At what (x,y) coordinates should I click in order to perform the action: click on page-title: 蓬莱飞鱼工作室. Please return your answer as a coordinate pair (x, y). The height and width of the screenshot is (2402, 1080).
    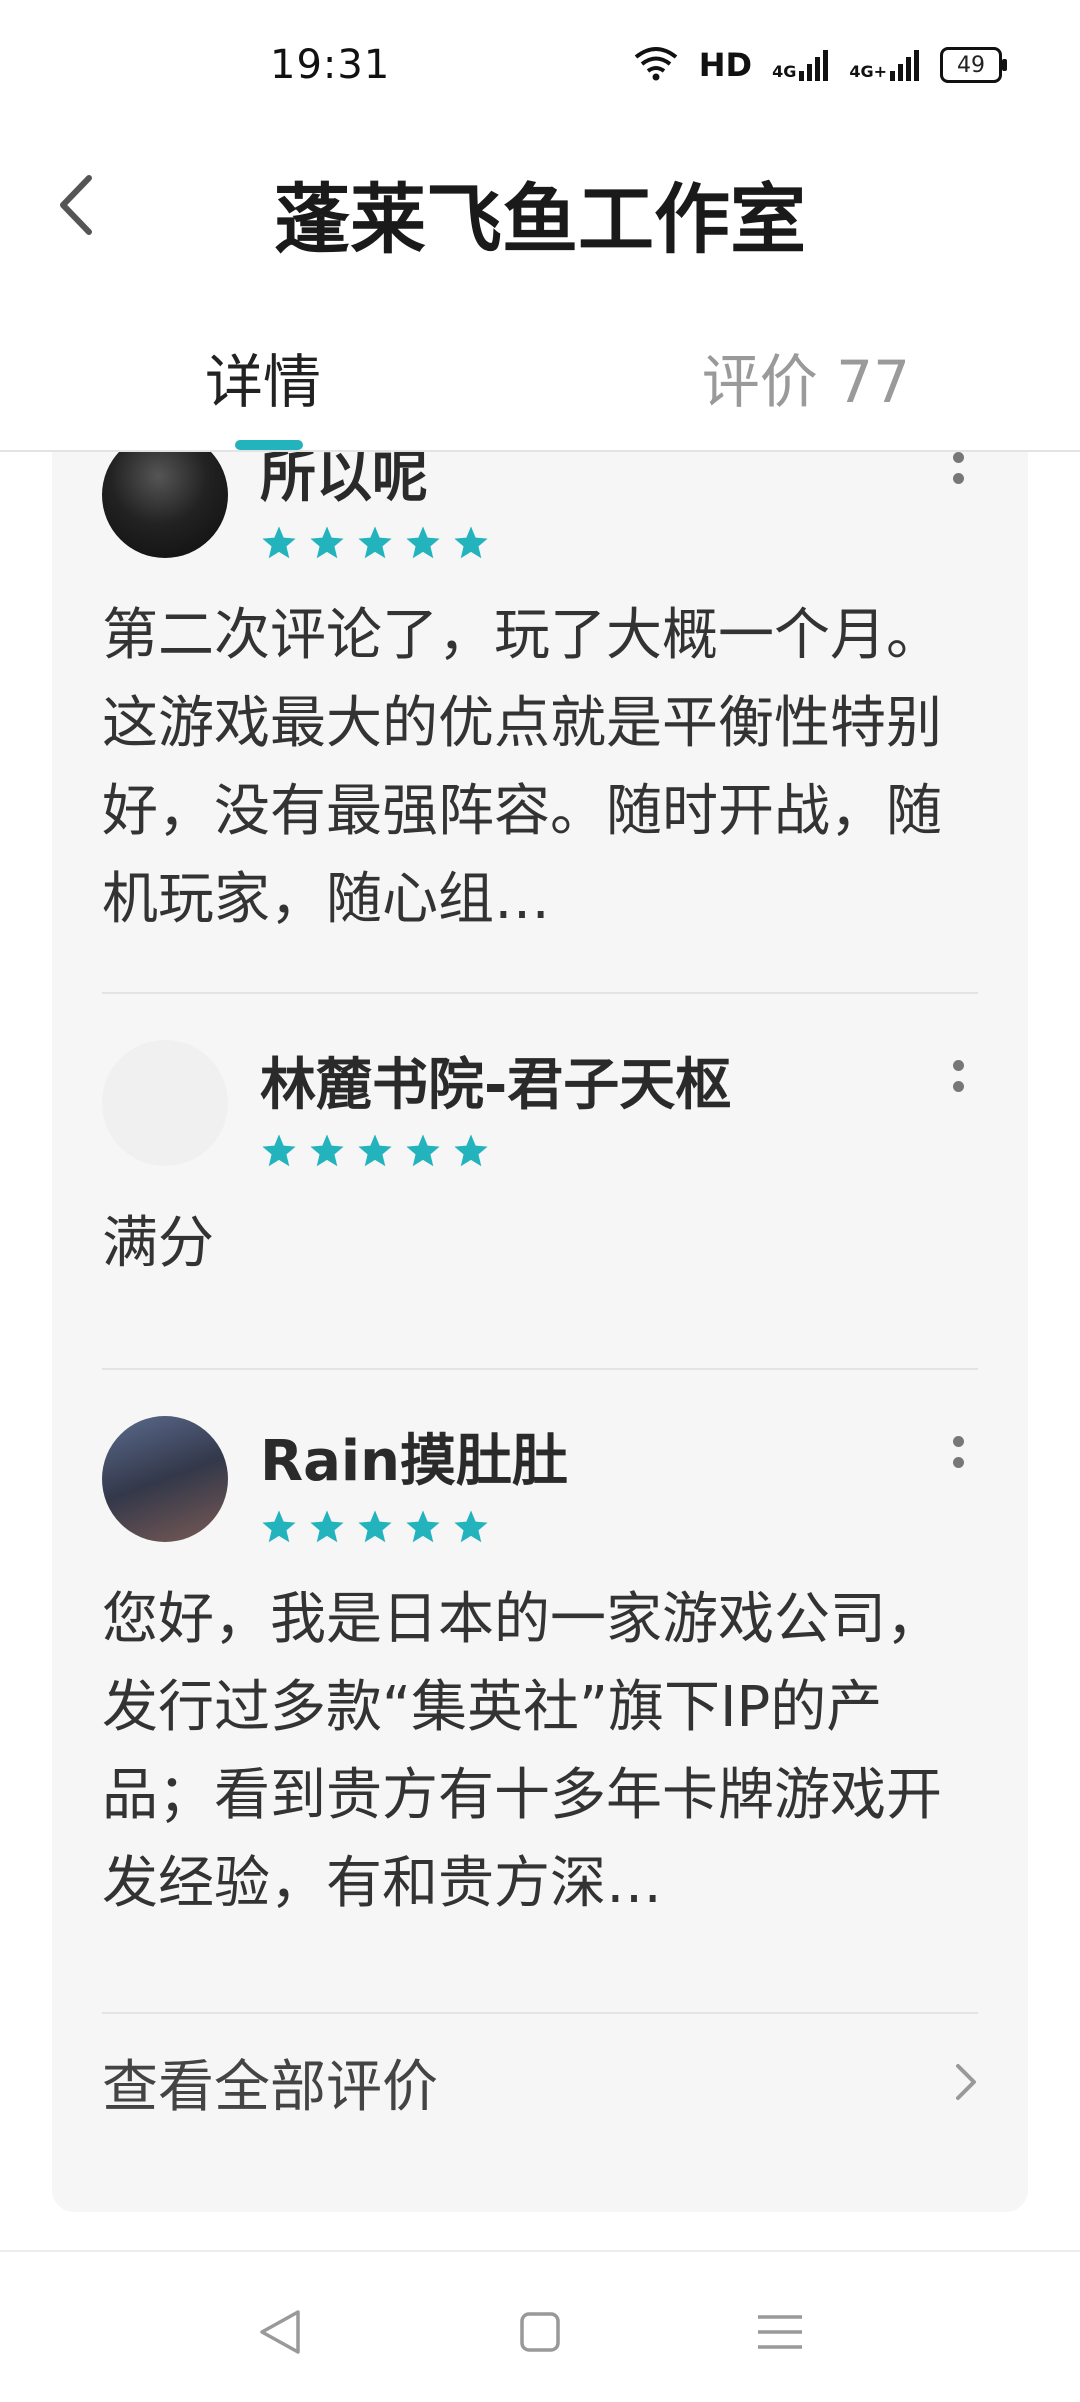
    Looking at the image, I should click on (540, 219).